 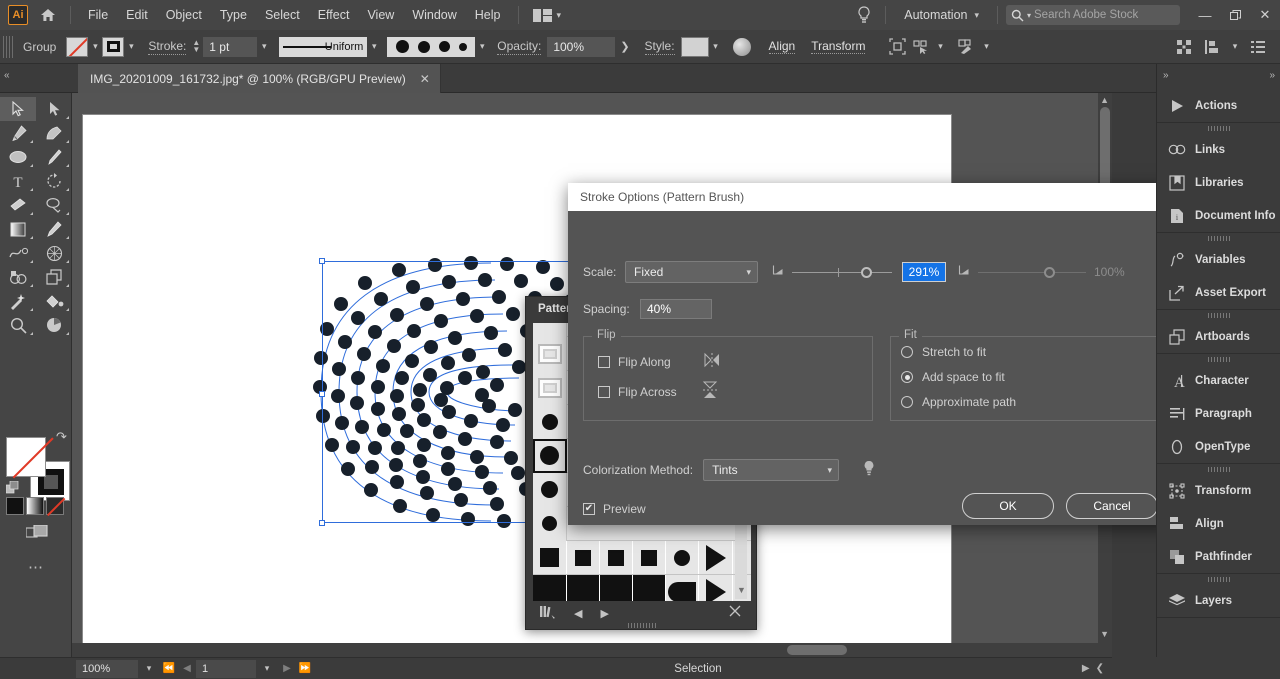 What do you see at coordinates (425, 79) in the screenshot?
I see `close-icon: ✕` at bounding box center [425, 79].